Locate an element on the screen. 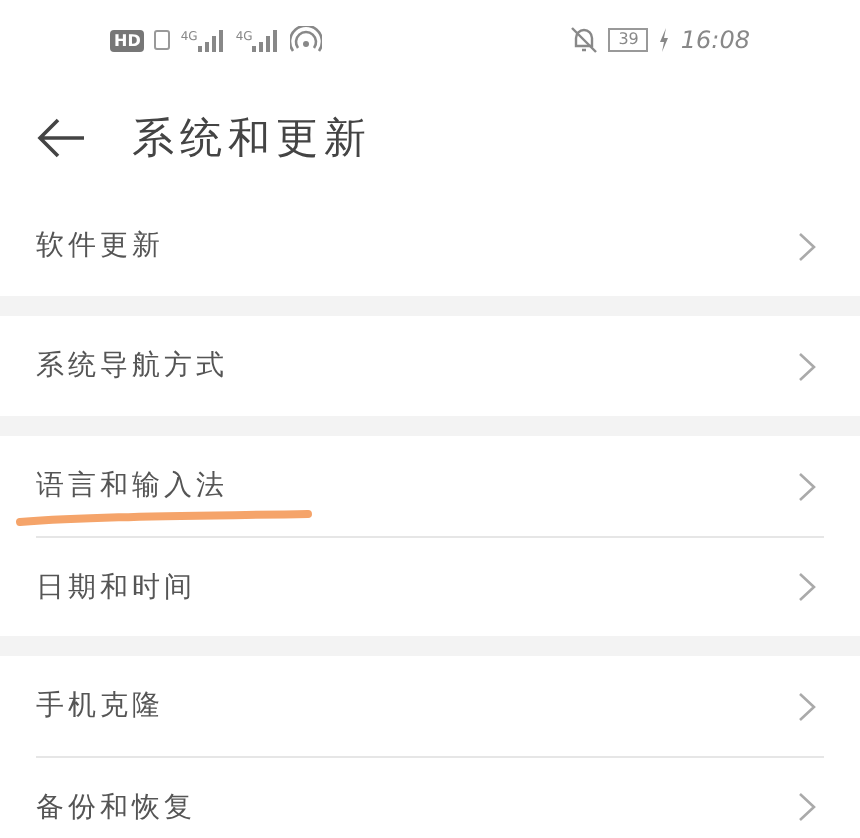  page-title: 系统和更新 is located at coordinates (252, 139).